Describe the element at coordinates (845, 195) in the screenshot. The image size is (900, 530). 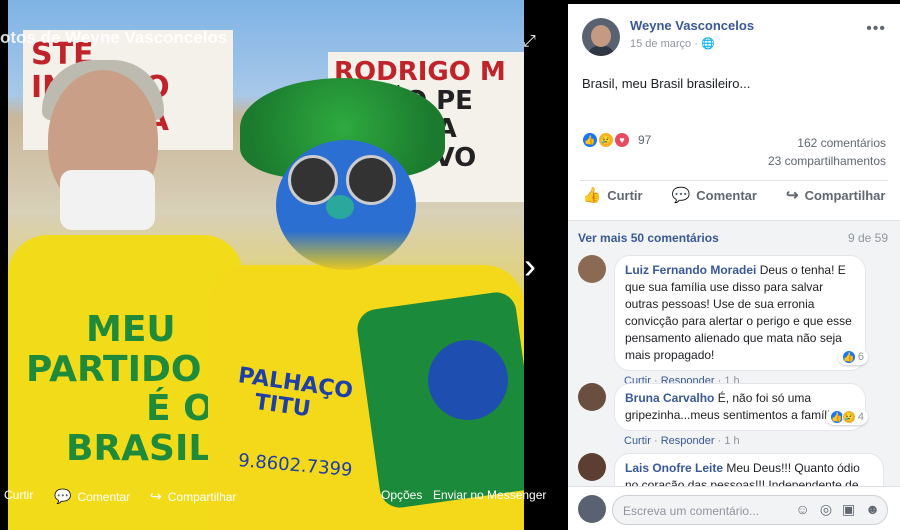
I see `share-label: Compartilhar` at that location.